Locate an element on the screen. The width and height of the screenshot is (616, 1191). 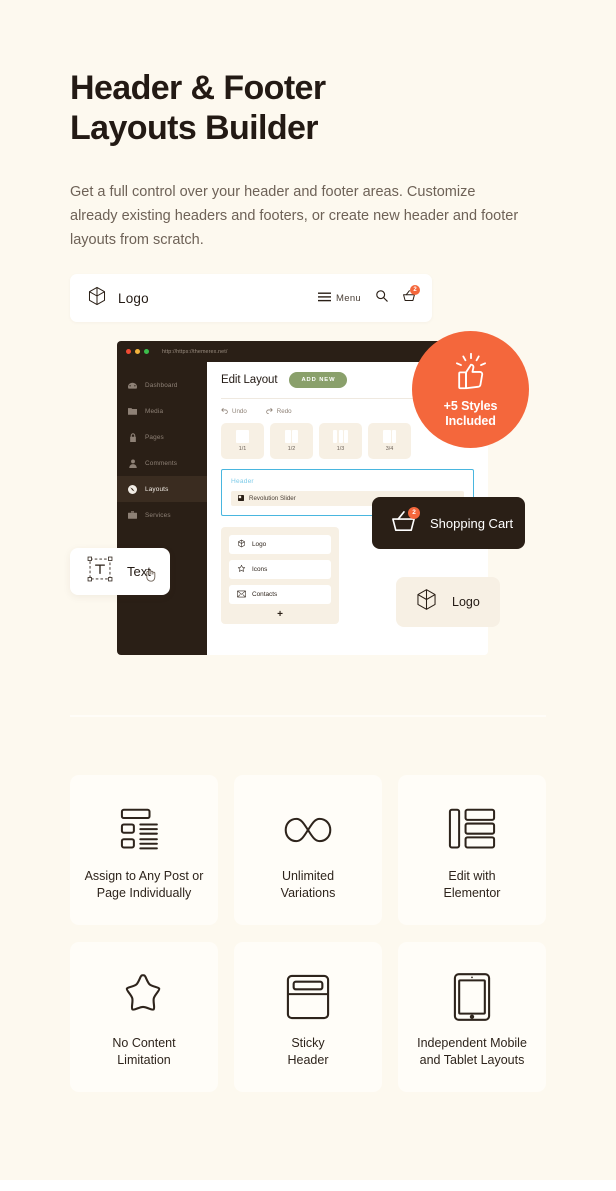
feature-card-no-content-limitation: No Content Limitation is located at coordinates (144, 1017).